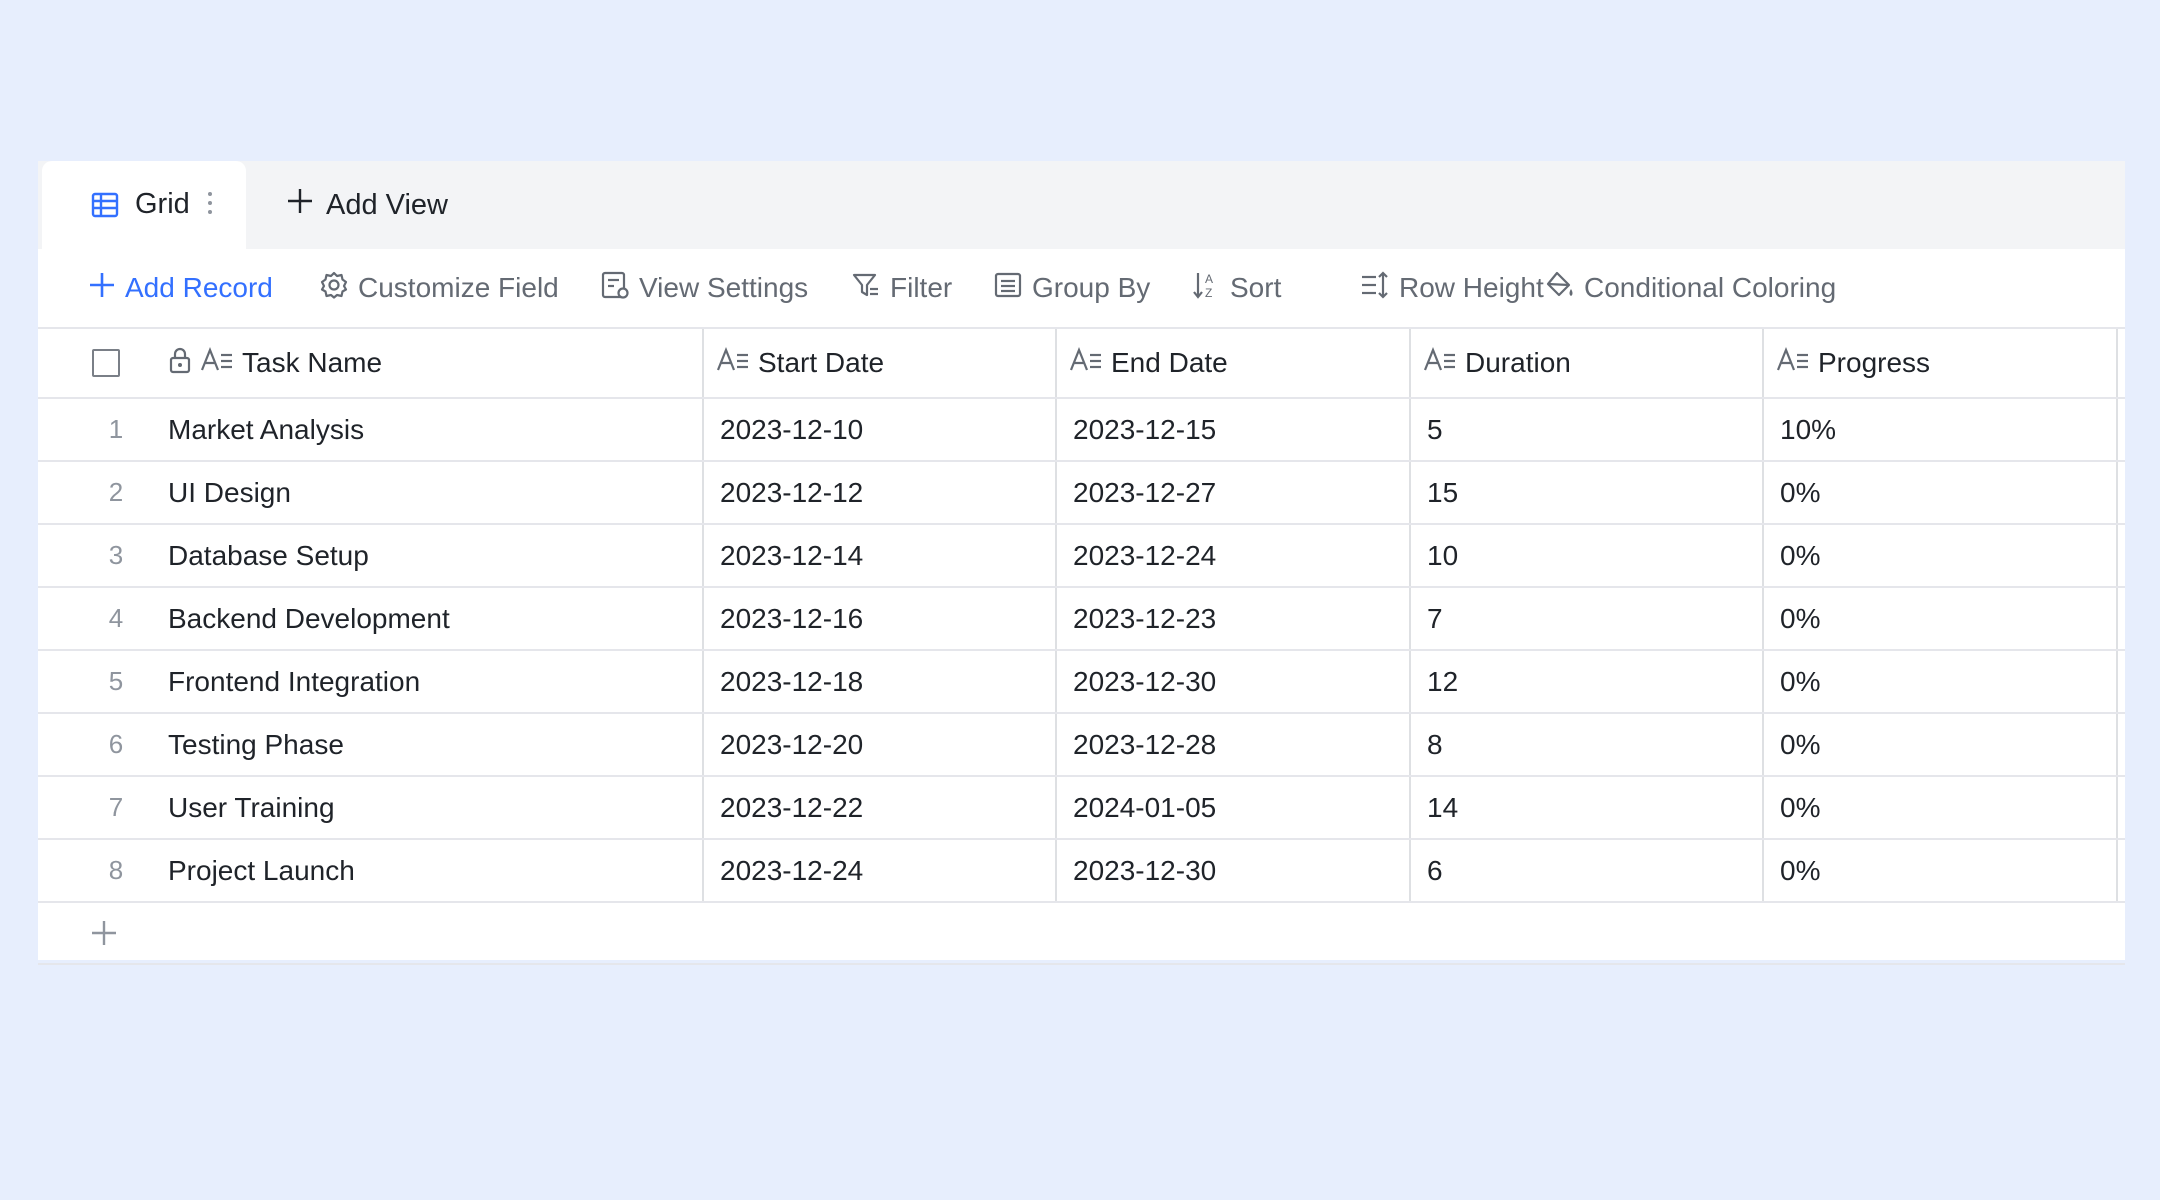  What do you see at coordinates (266, 429) in the screenshot?
I see `cell-task-name: Market Analysis` at bounding box center [266, 429].